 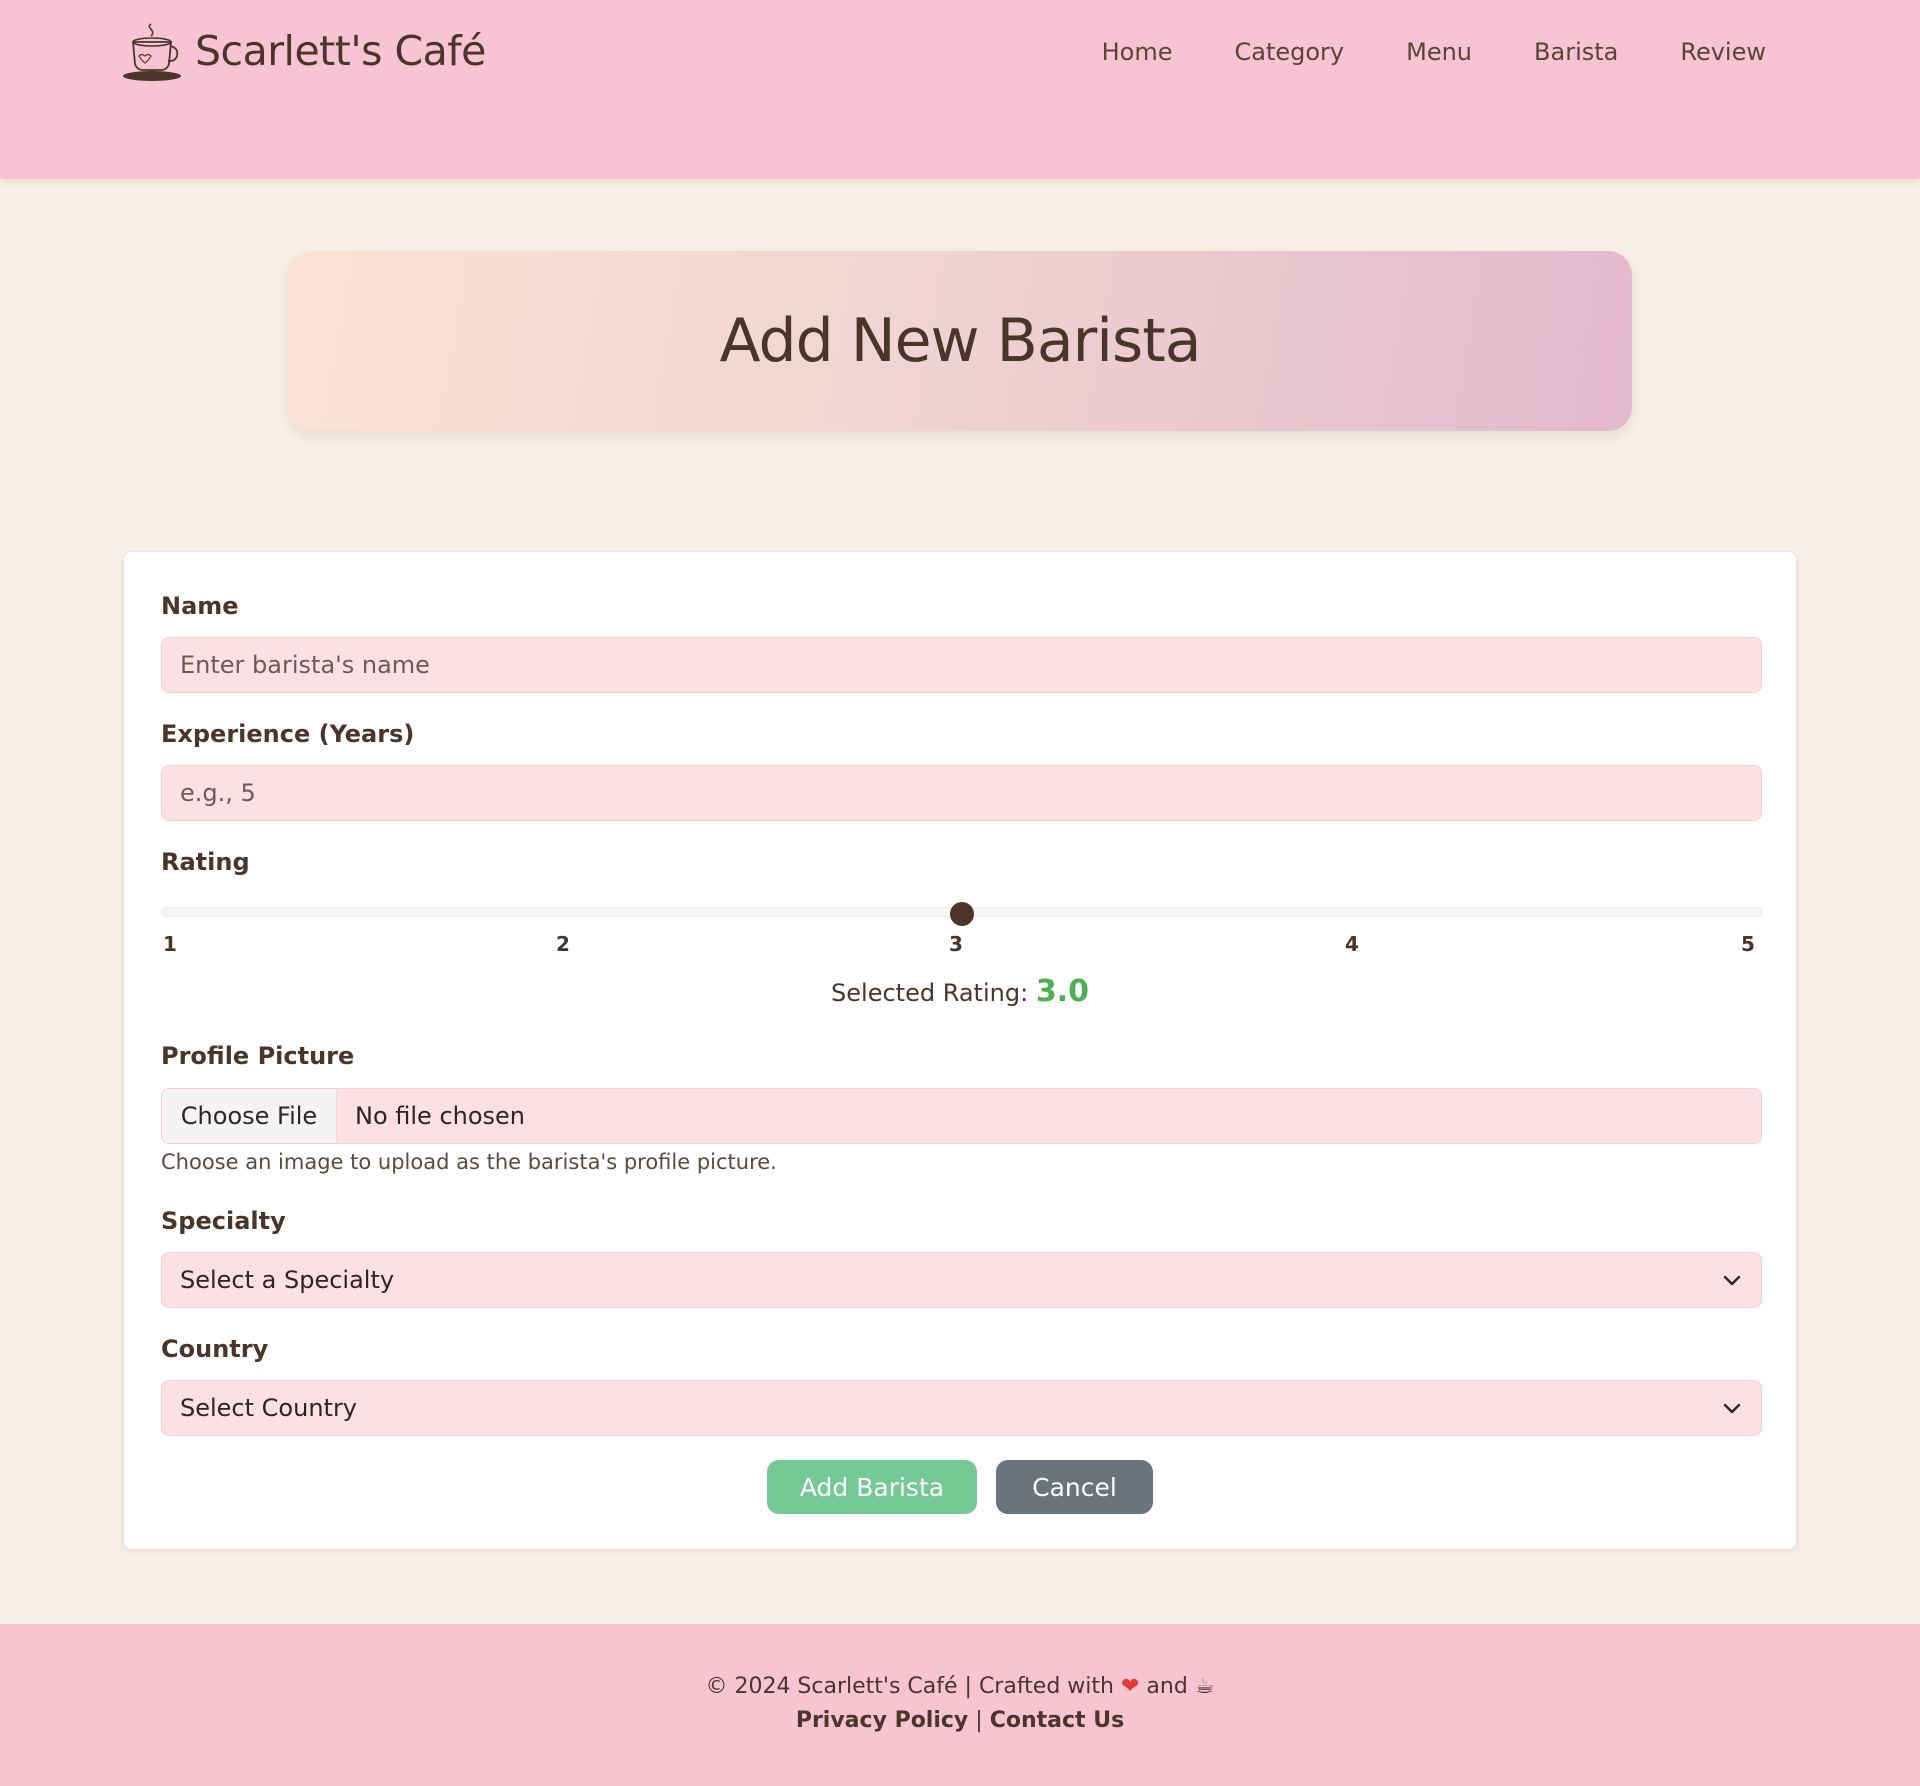 I want to click on specialty-select: Select a Specialty, so click(x=961, y=1280).